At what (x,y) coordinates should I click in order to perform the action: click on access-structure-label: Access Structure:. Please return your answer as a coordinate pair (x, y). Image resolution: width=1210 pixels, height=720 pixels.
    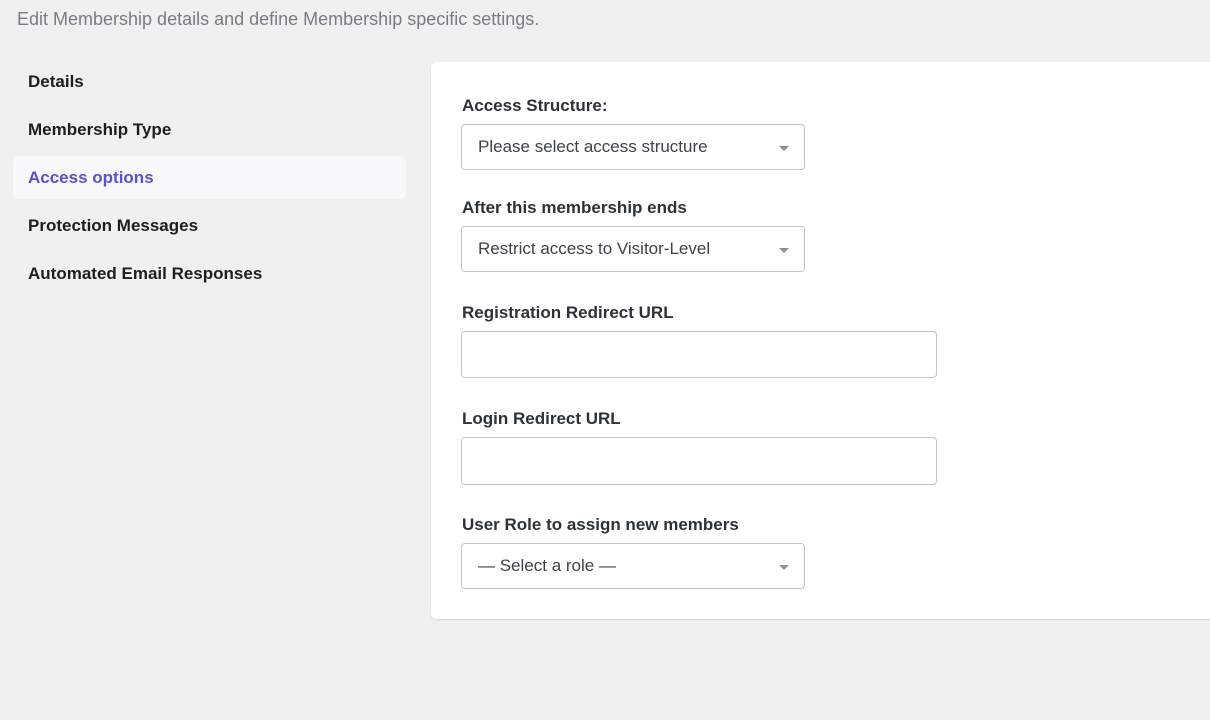
    Looking at the image, I should click on (535, 105).